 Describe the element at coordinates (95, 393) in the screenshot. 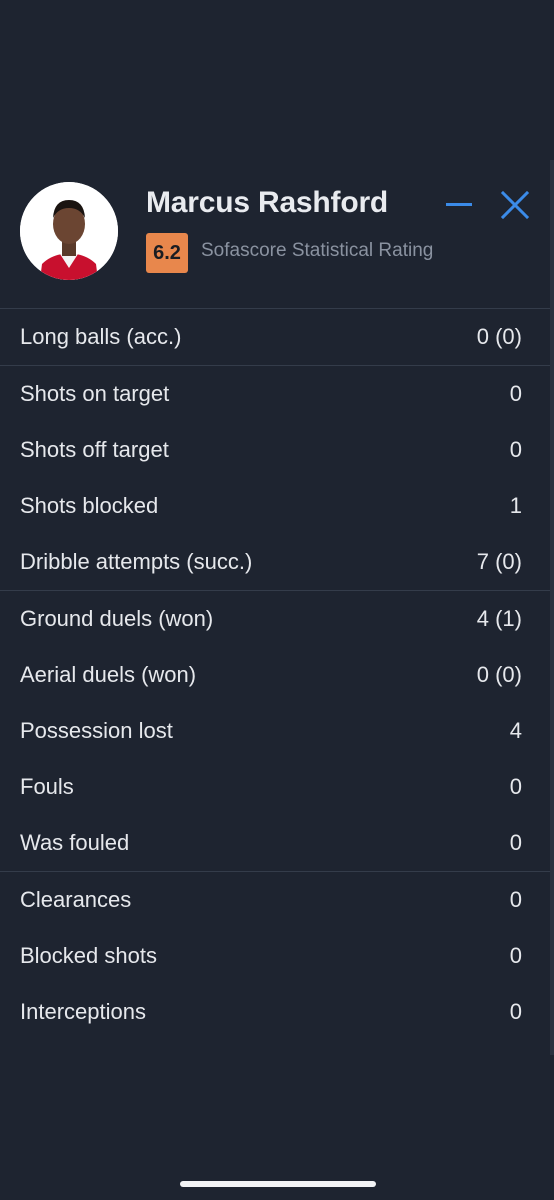

I see `stat-label: Shots on target` at that location.